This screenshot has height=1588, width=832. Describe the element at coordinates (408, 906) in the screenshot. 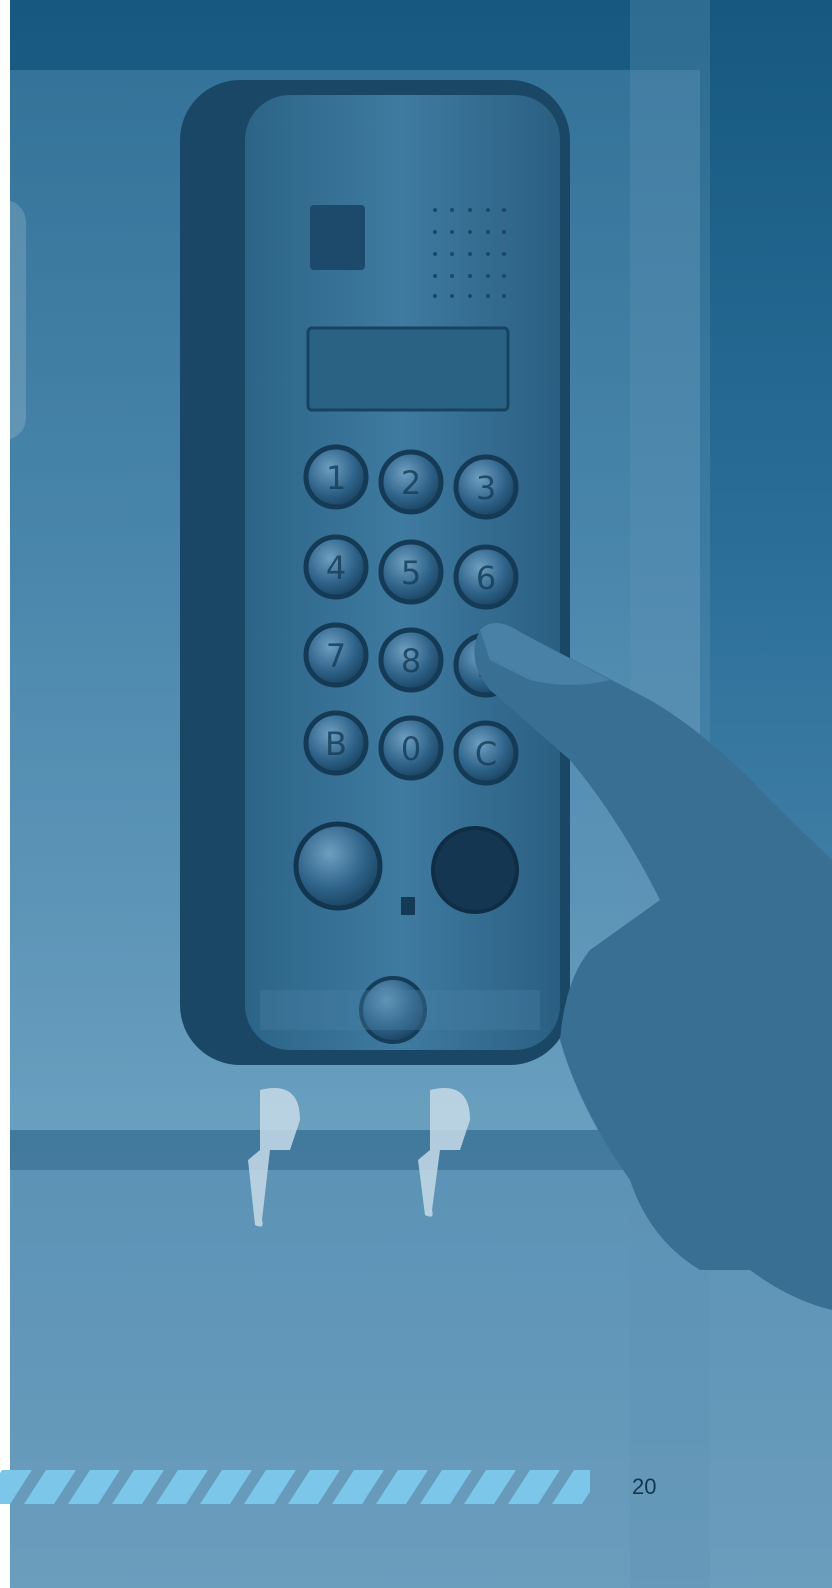

I see `indicator-led` at that location.